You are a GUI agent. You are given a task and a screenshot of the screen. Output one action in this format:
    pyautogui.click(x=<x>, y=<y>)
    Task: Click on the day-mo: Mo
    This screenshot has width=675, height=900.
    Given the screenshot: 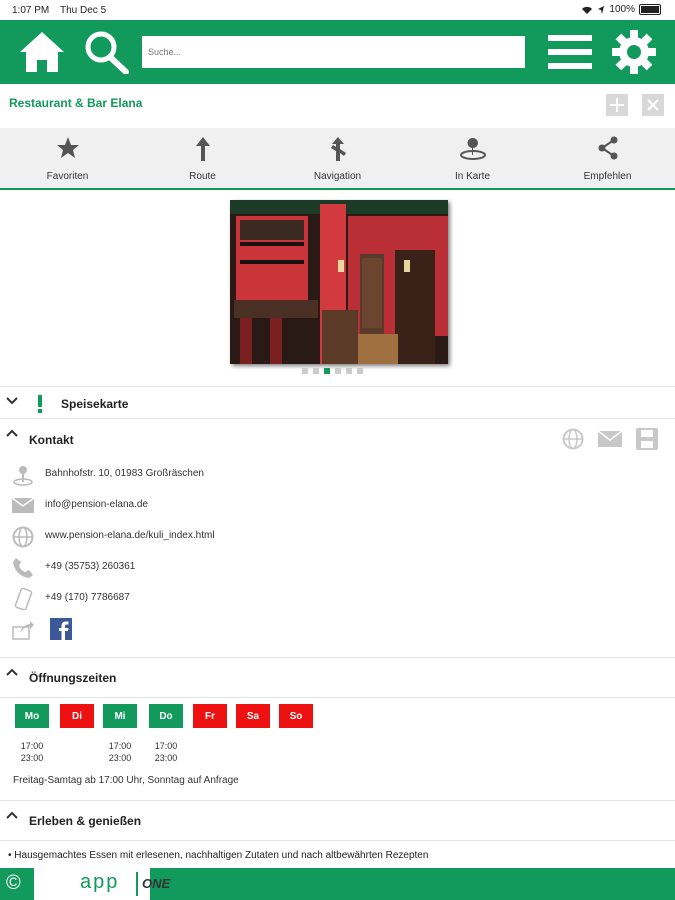 What is the action you would take?
    pyautogui.click(x=32, y=716)
    